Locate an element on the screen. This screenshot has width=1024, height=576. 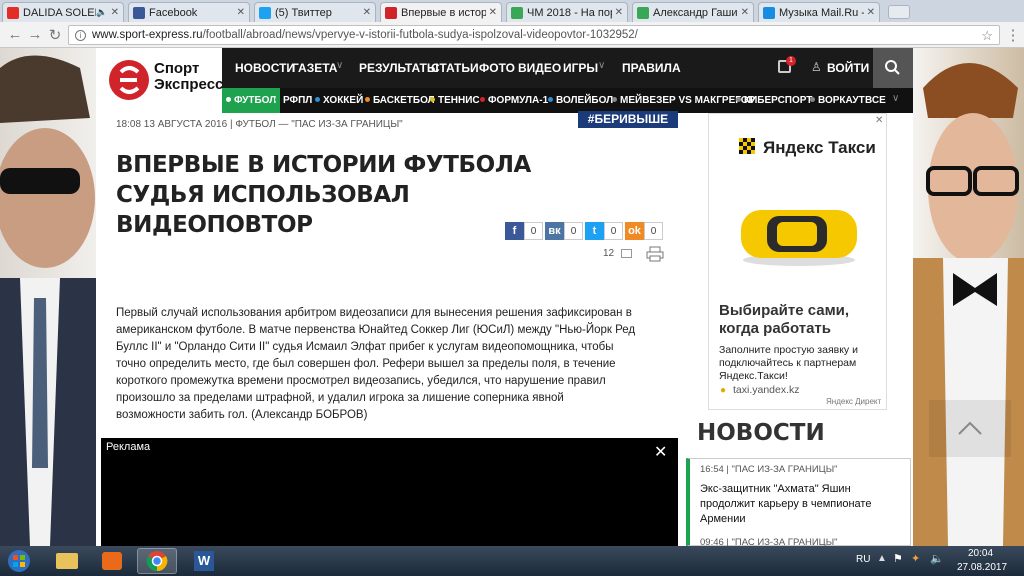
sport-tennis: ТЕННИС is located at coordinates (455, 100).